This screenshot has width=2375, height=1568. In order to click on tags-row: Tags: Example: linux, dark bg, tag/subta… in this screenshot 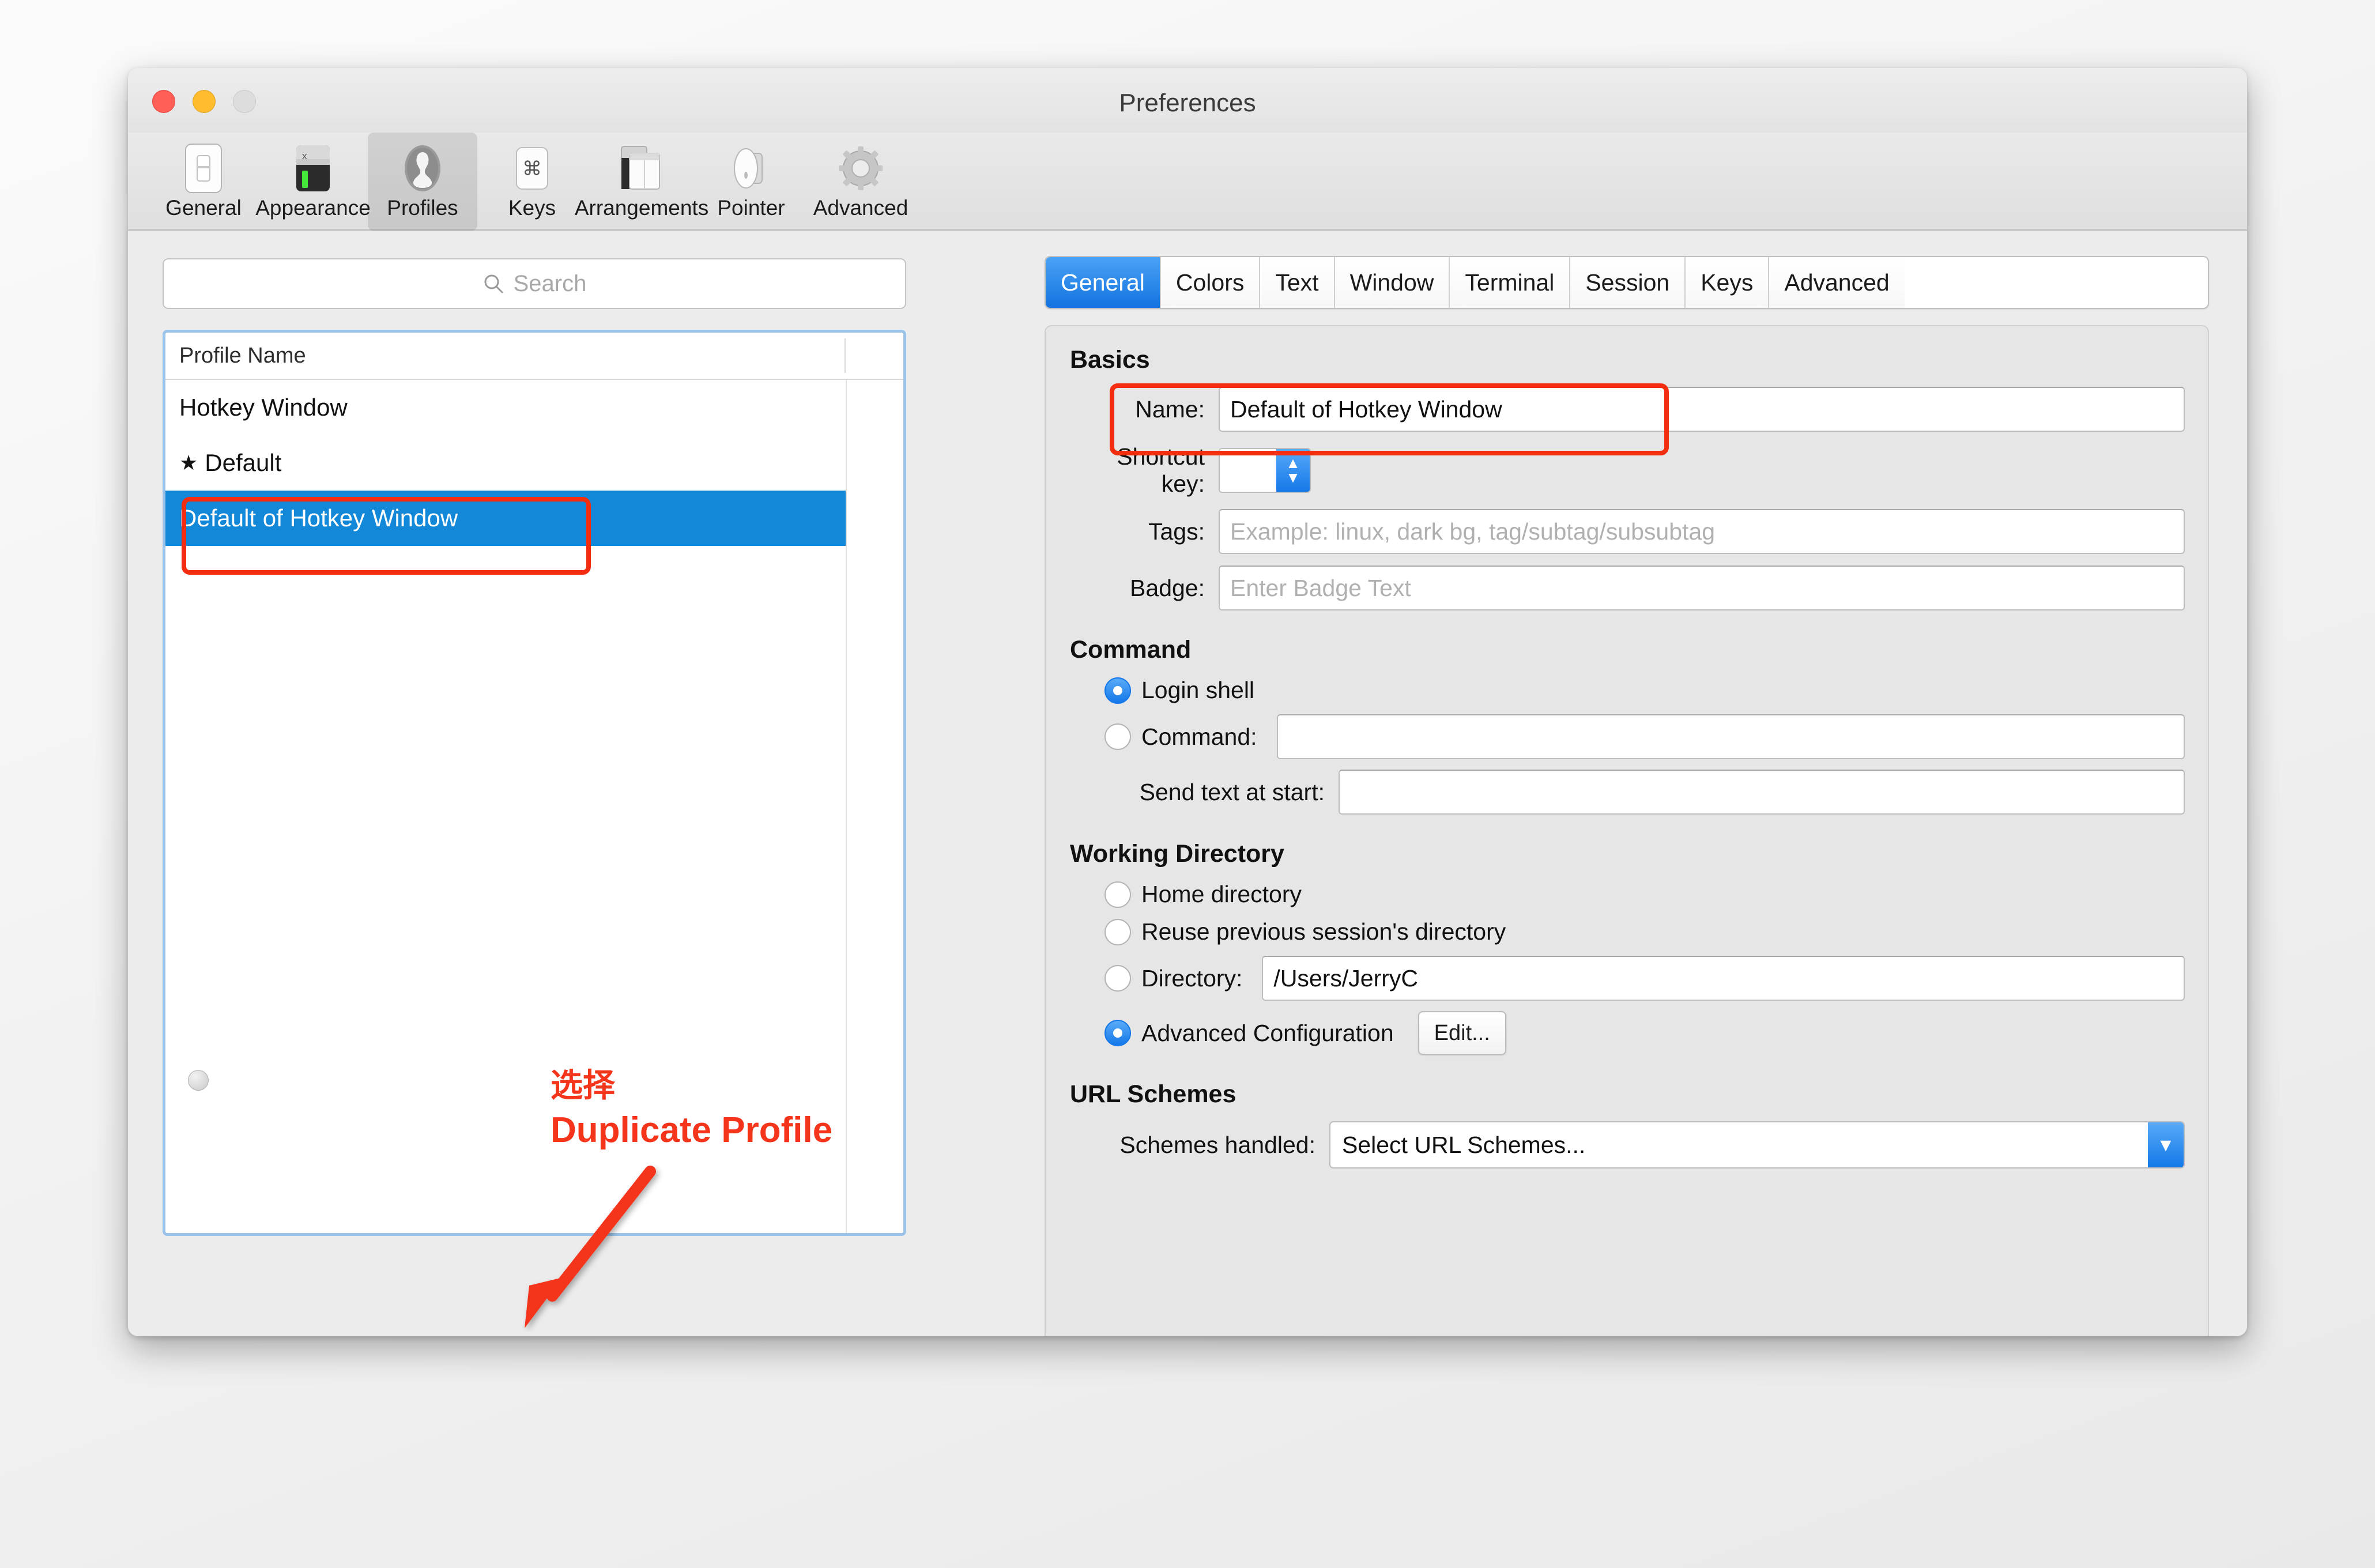, I will do `click(1627, 531)`.